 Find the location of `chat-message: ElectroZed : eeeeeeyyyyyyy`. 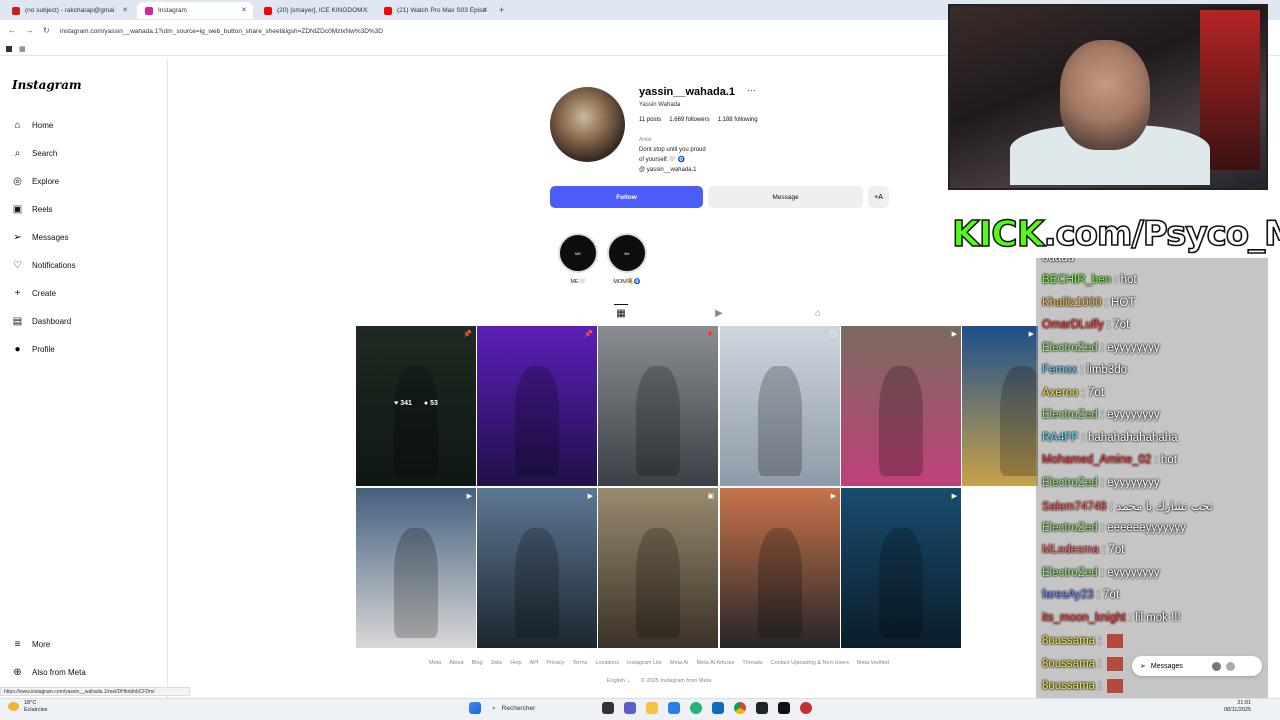

chat-message: ElectroZed : eeeeeeyyyyyyy is located at coordinates (1114, 528).